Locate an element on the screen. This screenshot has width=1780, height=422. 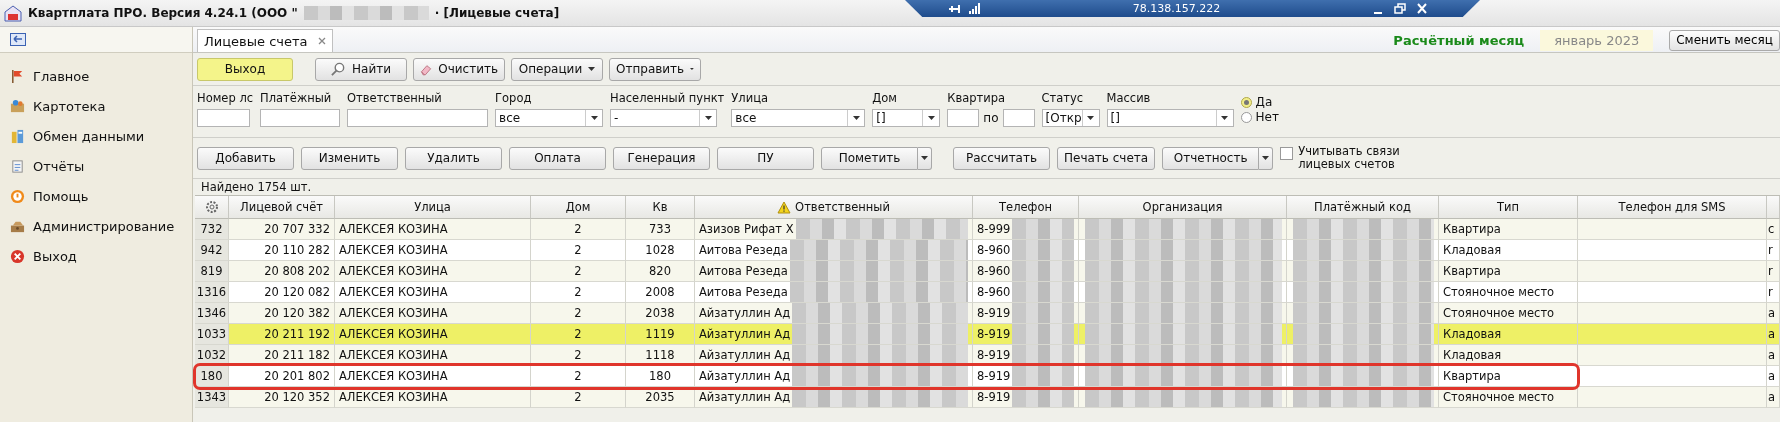
action-button: Добавить is located at coordinates (245, 158).